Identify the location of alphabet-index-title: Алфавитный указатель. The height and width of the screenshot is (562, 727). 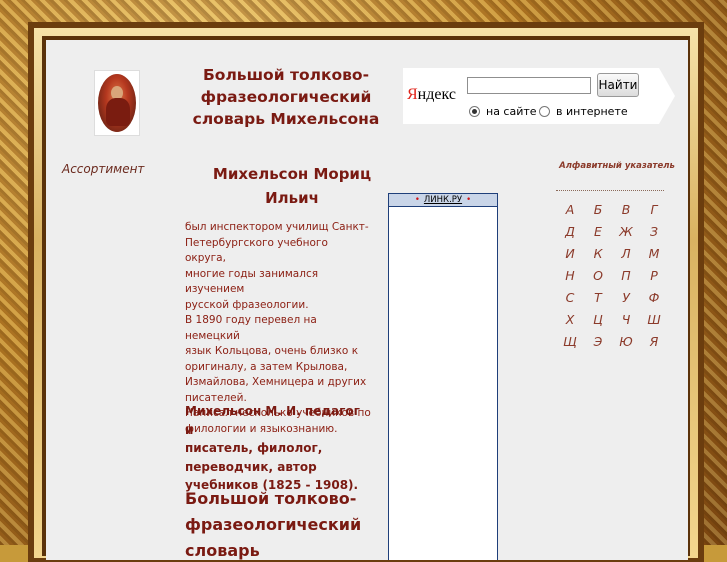
(617, 166).